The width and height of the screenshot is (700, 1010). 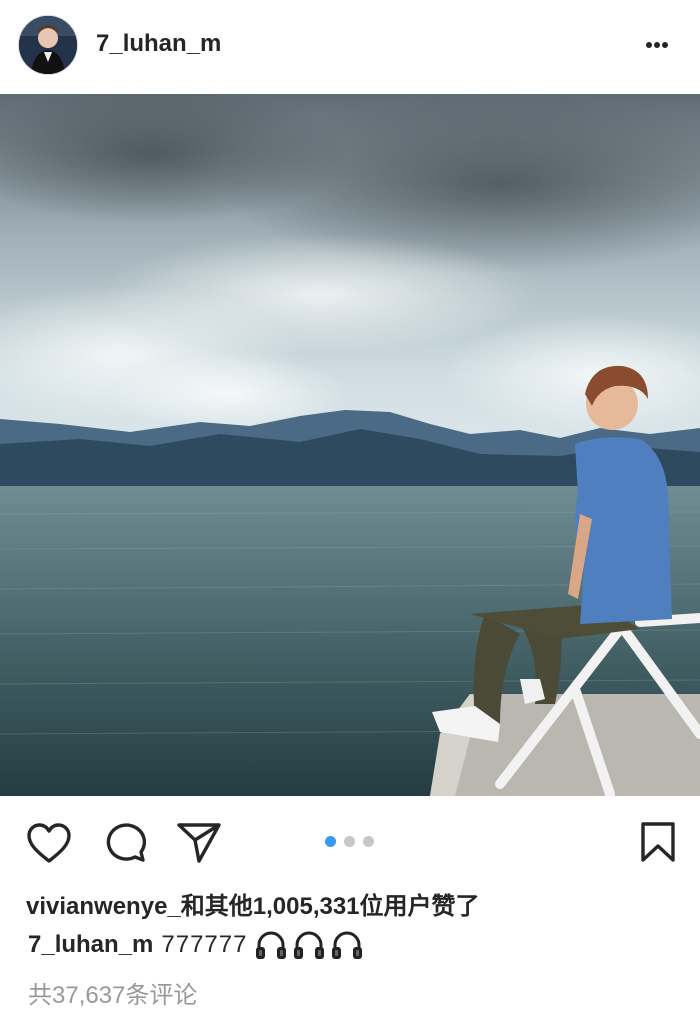 What do you see at coordinates (158, 44) in the screenshot?
I see `username: 7_luhan_m` at bounding box center [158, 44].